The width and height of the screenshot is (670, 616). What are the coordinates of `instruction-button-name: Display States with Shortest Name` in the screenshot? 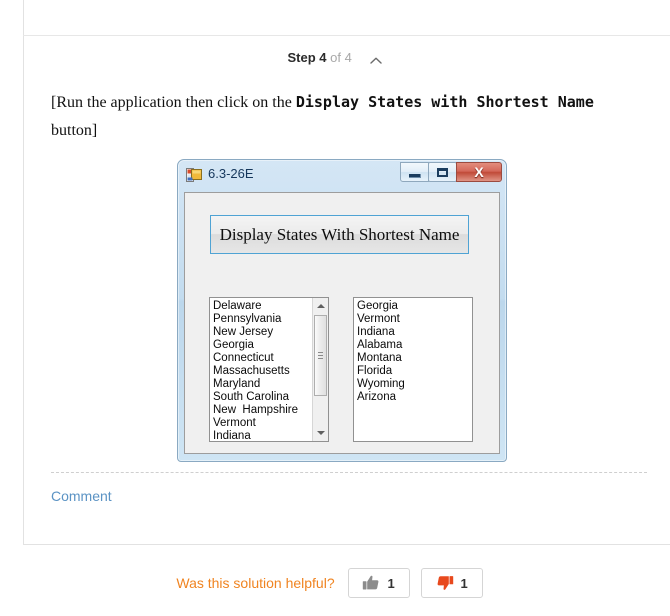 It's located at (444, 102).